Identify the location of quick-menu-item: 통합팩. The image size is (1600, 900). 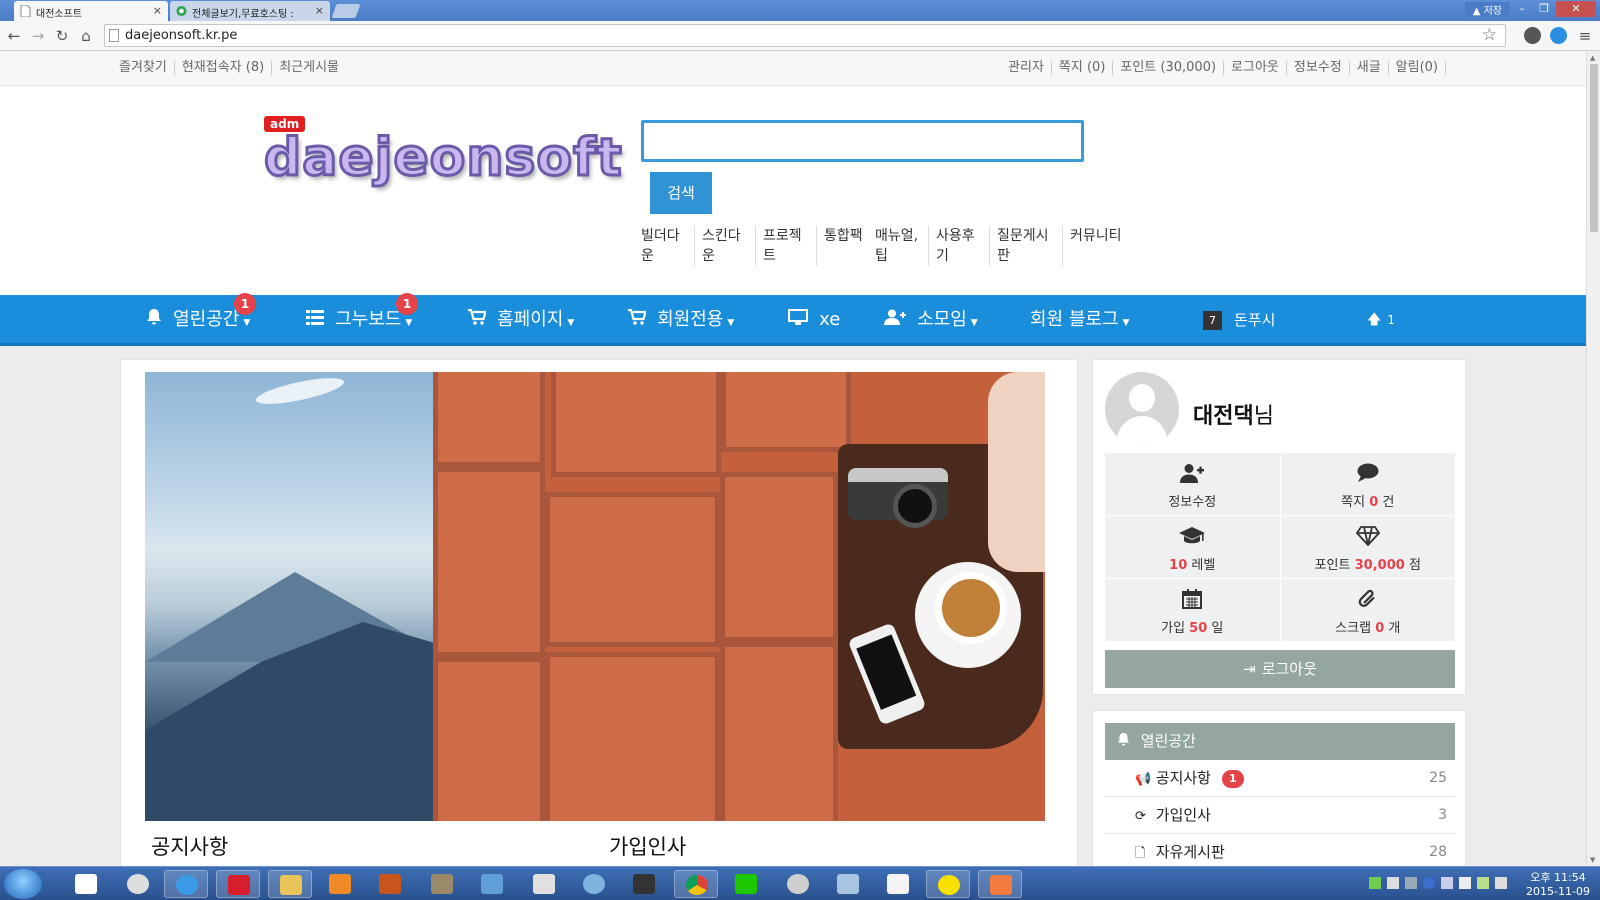
(846, 246).